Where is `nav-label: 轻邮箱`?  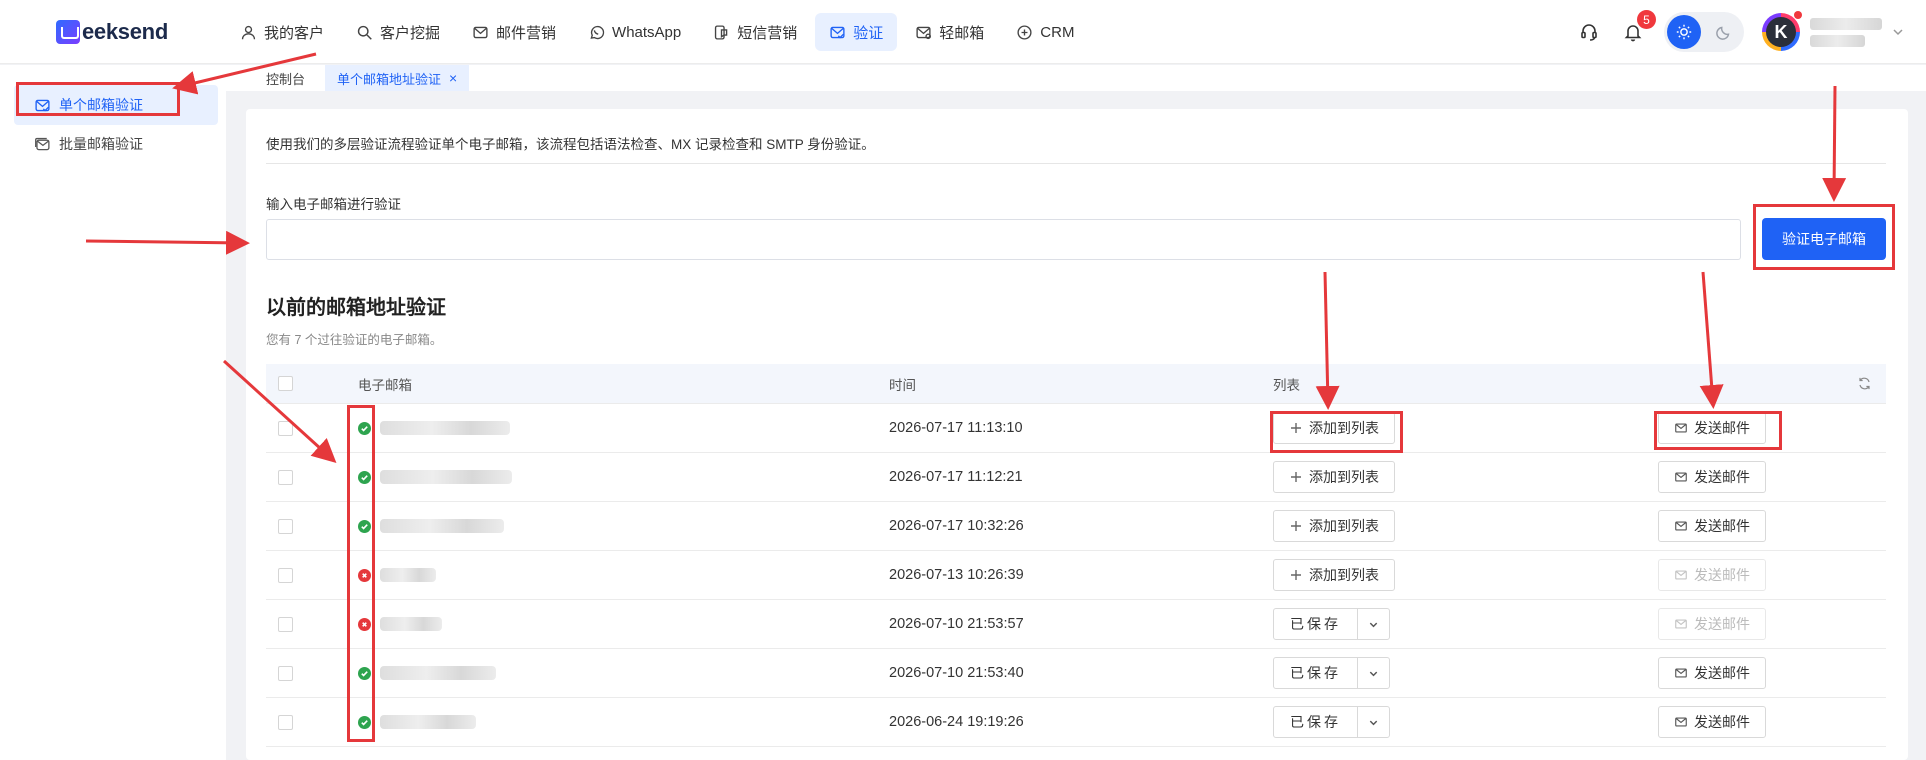 nav-label: 轻邮箱 is located at coordinates (962, 33).